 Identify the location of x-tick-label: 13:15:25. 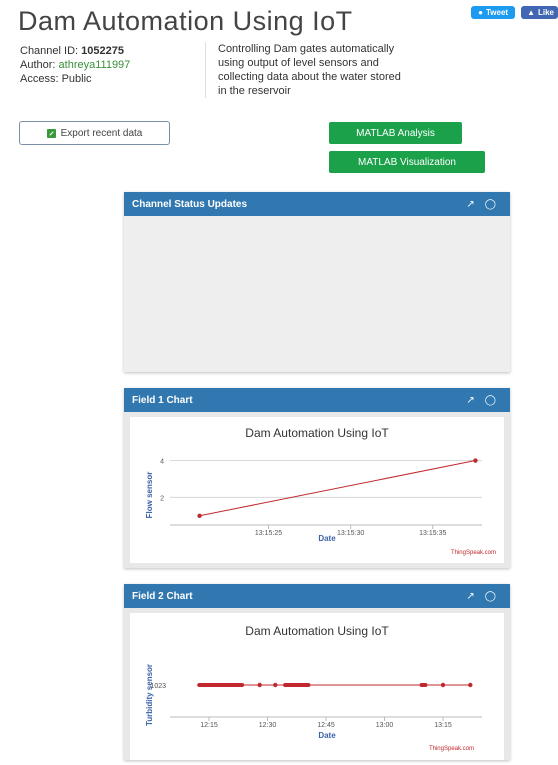
(268, 533).